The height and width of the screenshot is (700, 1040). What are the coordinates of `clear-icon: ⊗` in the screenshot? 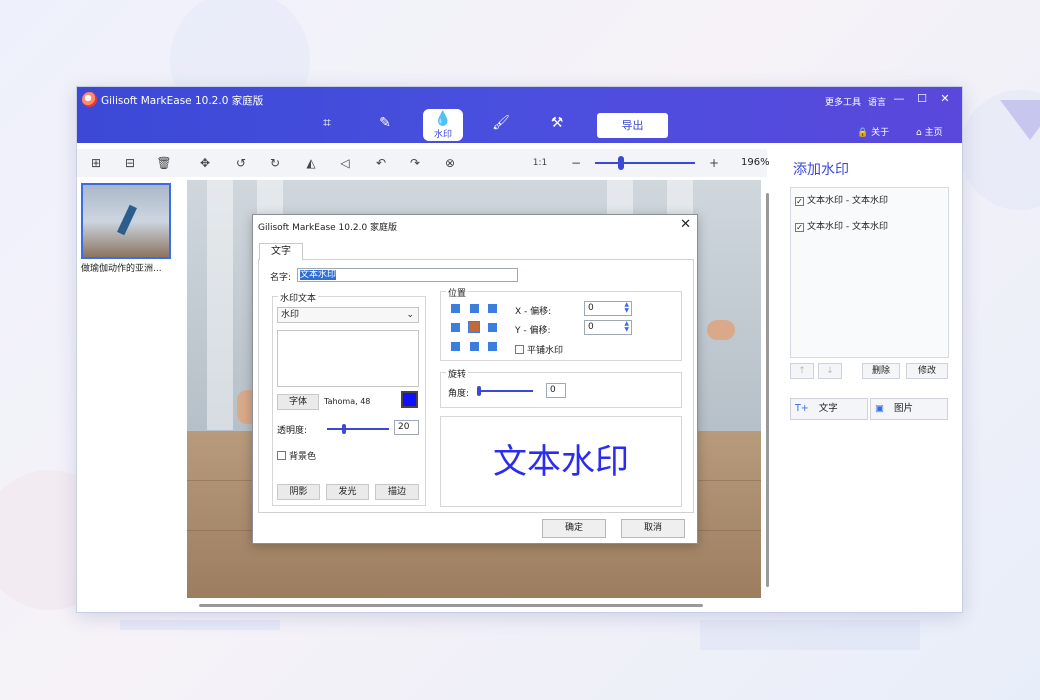 It's located at (450, 163).